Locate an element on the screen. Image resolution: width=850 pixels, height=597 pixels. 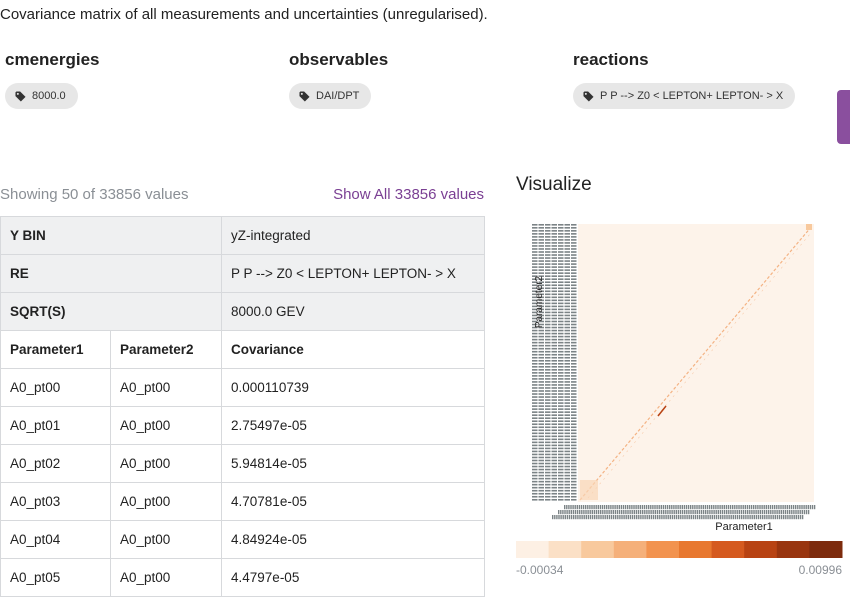
keyword-pill-observables: DAI/DPT is located at coordinates (330, 96).